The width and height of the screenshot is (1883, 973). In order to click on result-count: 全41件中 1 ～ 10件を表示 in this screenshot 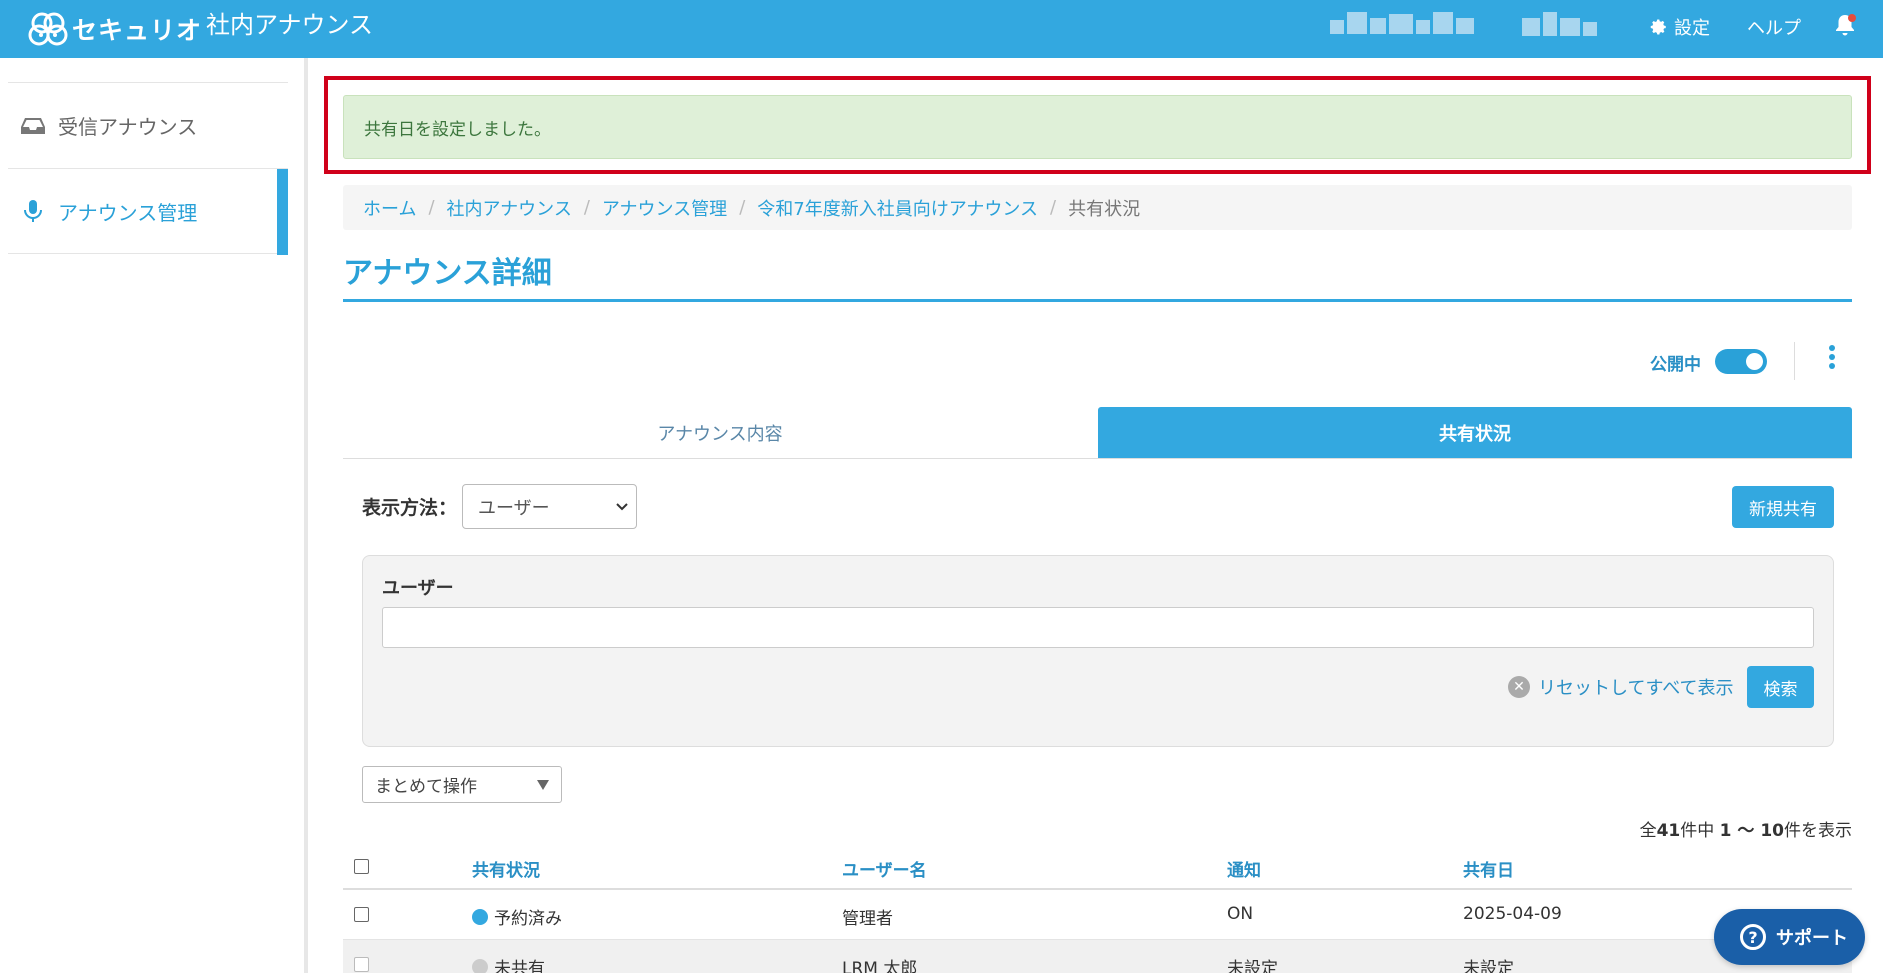, I will do `click(1746, 828)`.